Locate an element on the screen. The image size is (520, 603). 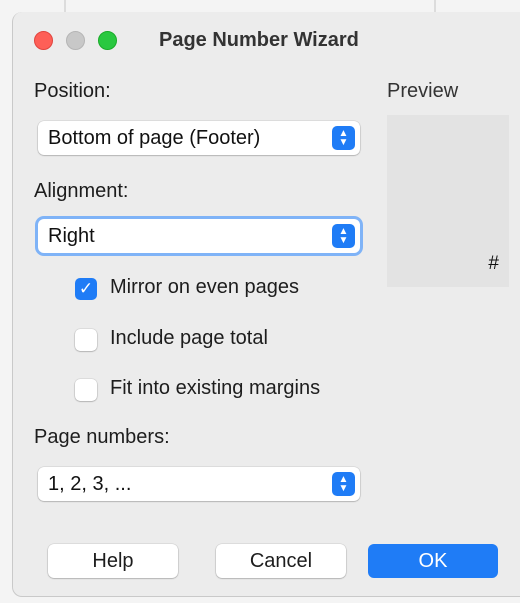
mirror-even-pages-label: Mirror on even pages is located at coordinates (204, 287).